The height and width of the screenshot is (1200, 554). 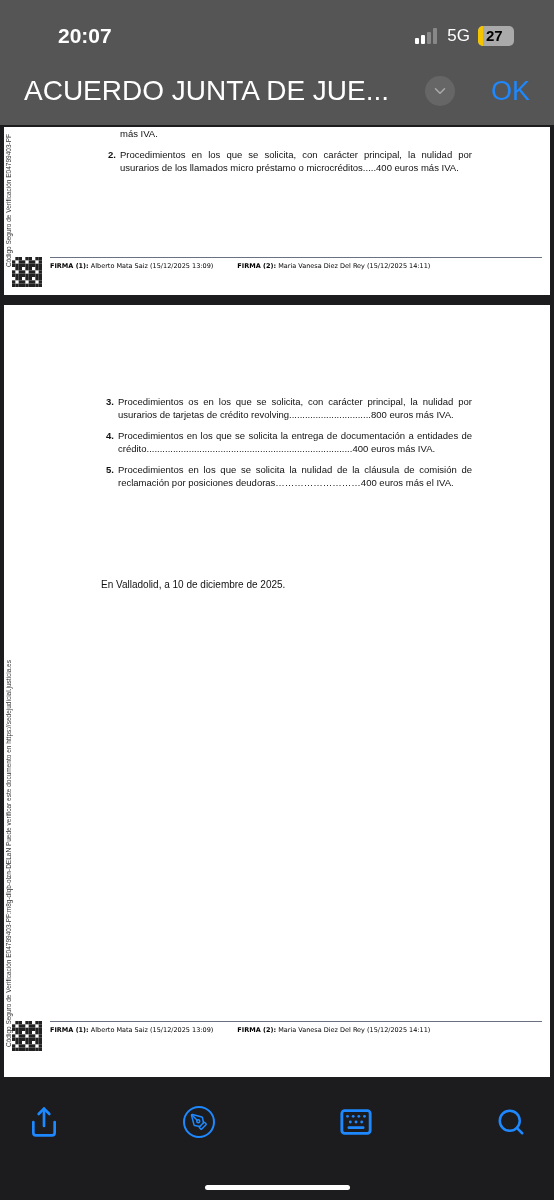 I want to click on clock: 20:07, so click(x=85, y=36).